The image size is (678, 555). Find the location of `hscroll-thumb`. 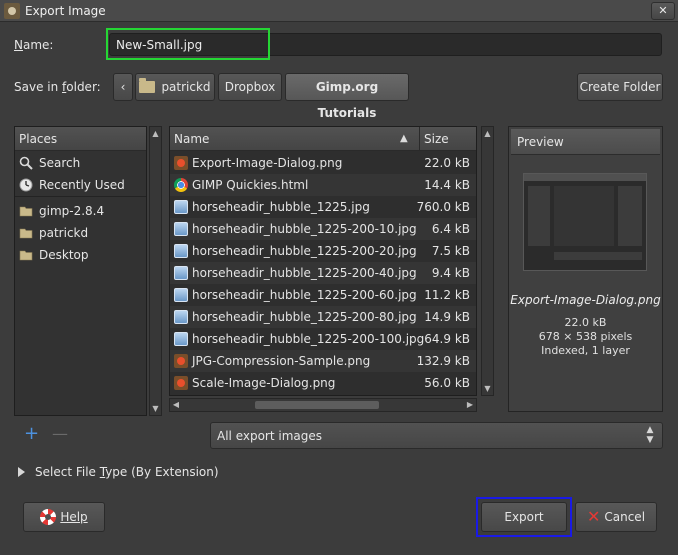

hscroll-thumb is located at coordinates (317, 405).